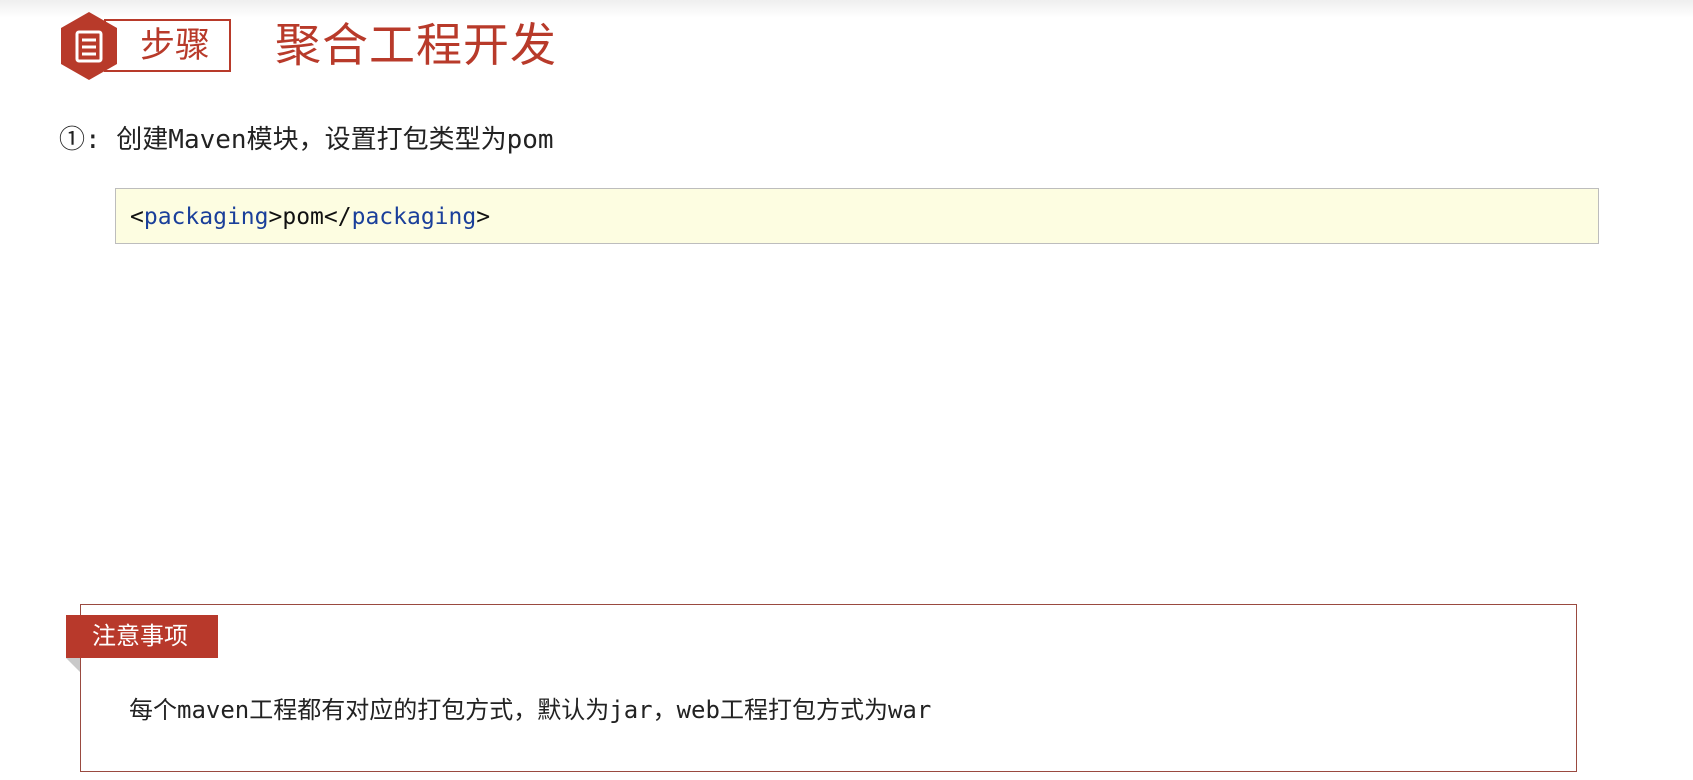 Image resolution: width=1693 pixels, height=780 pixels. Describe the element at coordinates (175, 46) in the screenshot. I see `badge-label: 步骤` at that location.